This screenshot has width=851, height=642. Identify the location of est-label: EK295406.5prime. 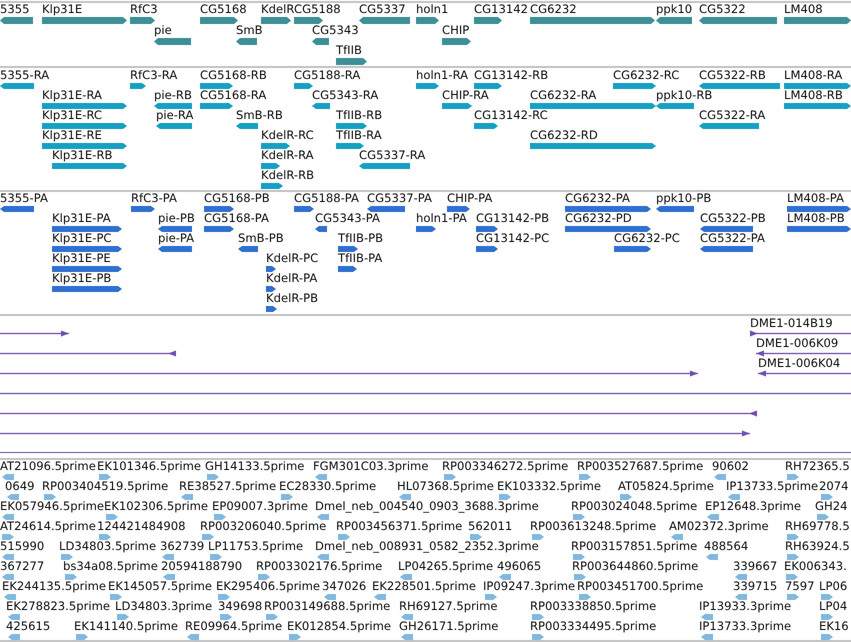
(268, 586).